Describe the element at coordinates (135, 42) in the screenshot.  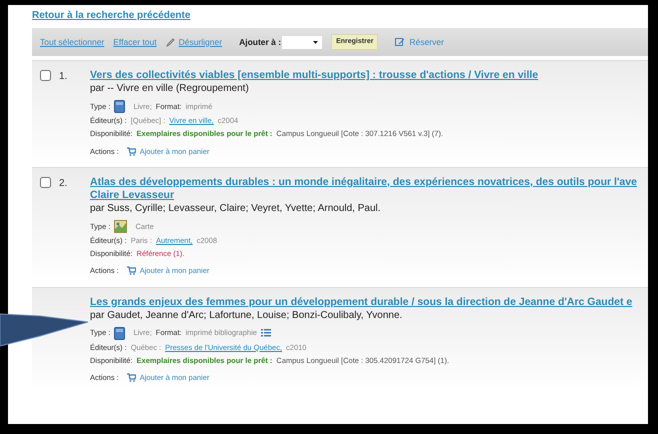
I see `clear-all-link: Effacer tout` at that location.